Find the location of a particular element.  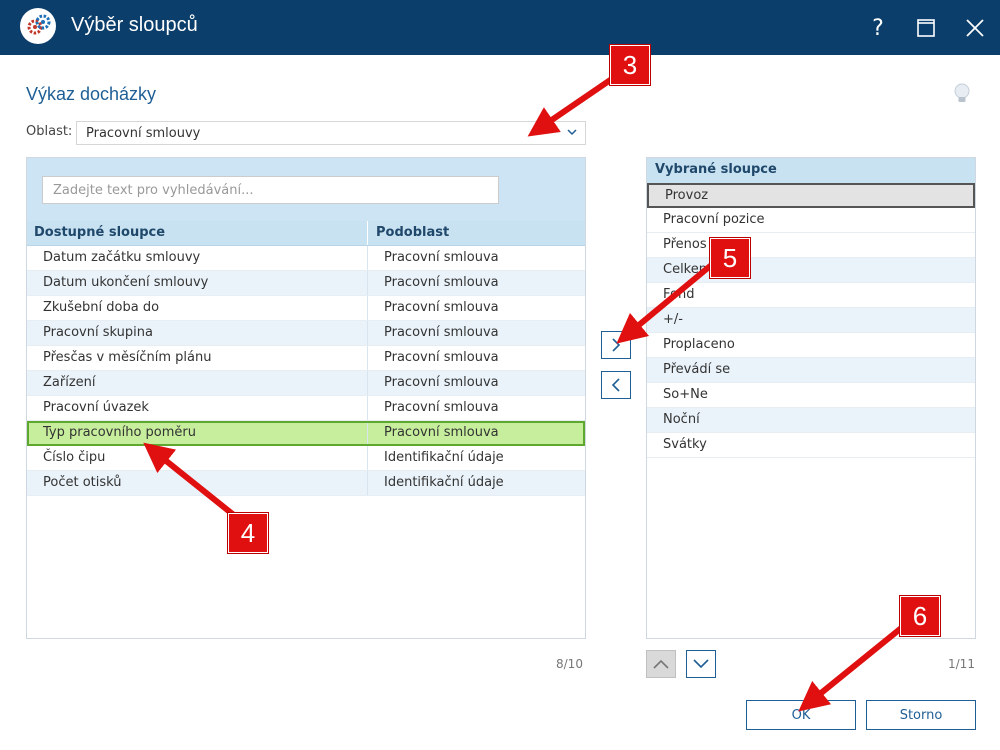

available-grid-header: Dostupné sloupce Podoblast is located at coordinates (306, 233).